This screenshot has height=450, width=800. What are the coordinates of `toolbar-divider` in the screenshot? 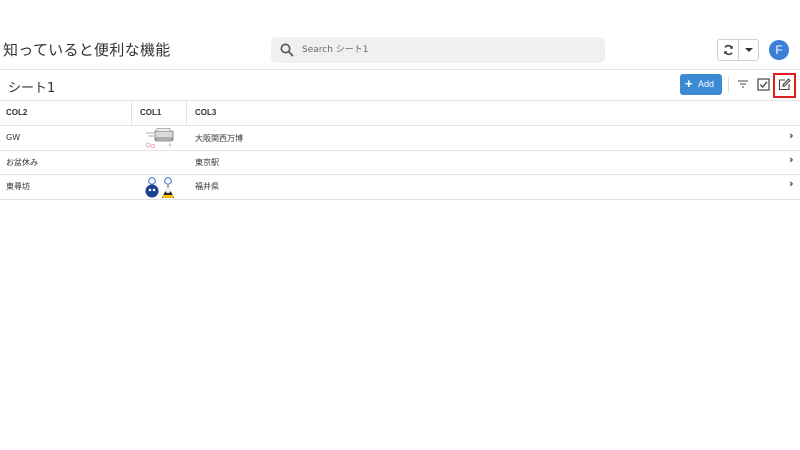 It's located at (400, 100).